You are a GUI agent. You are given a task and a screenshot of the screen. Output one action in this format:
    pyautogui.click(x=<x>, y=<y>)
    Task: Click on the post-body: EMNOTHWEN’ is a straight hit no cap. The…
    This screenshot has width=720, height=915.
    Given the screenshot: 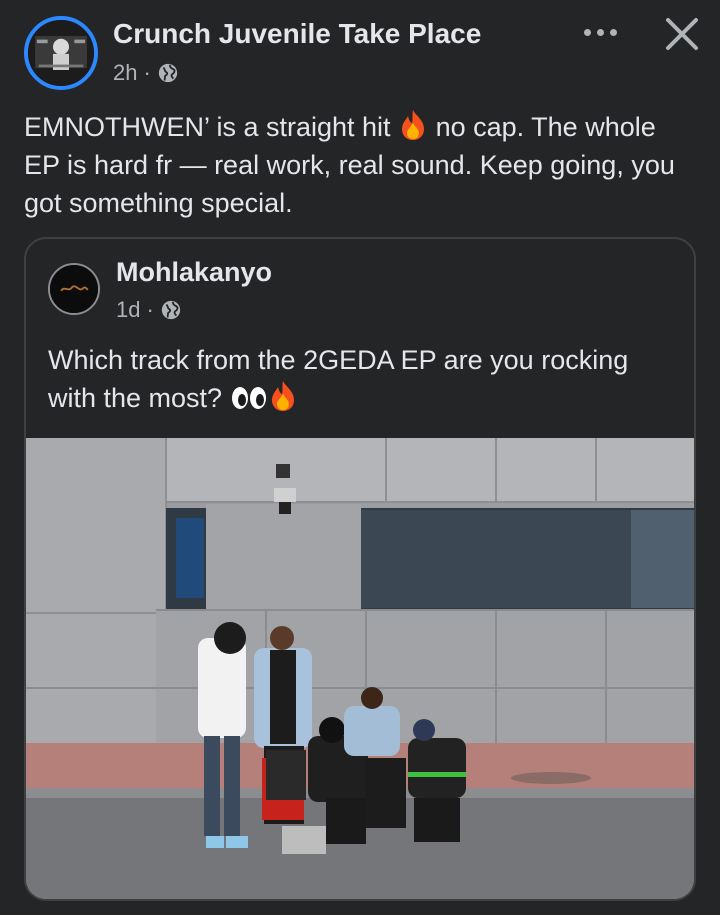 What is the action you would take?
    pyautogui.click(x=359, y=165)
    